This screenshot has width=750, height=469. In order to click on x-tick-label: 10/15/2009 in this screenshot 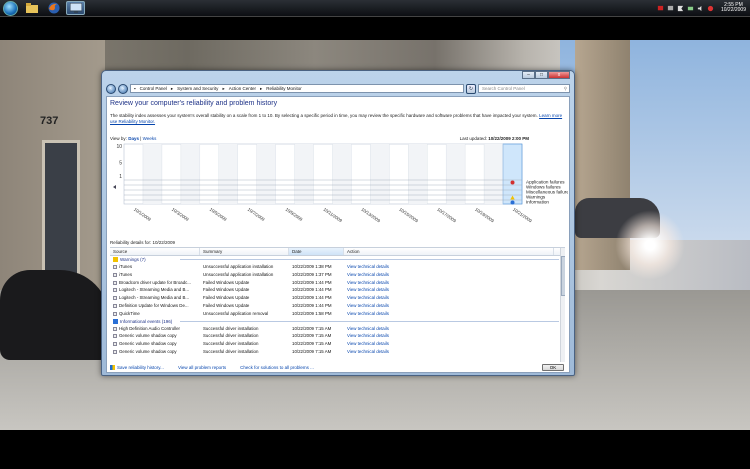, I will do `click(408, 215)`.